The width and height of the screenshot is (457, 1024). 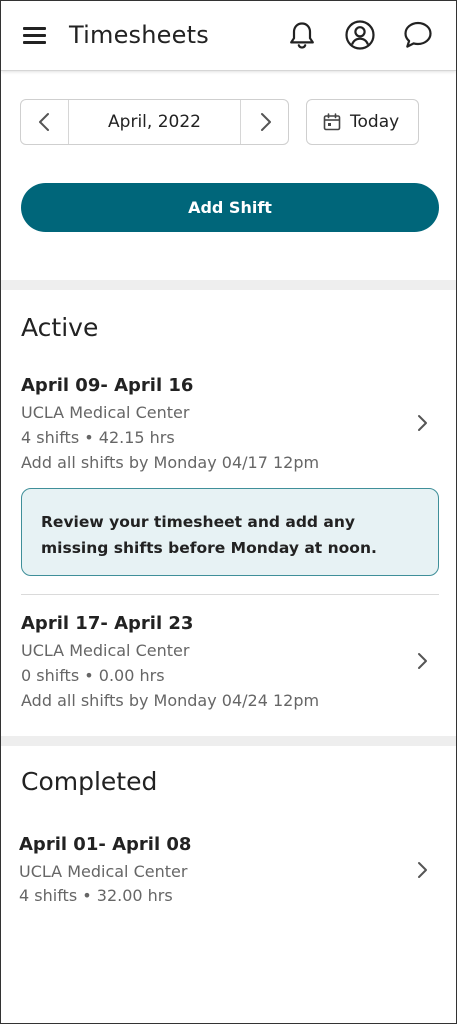 I want to click on row-divider, so click(x=230, y=594).